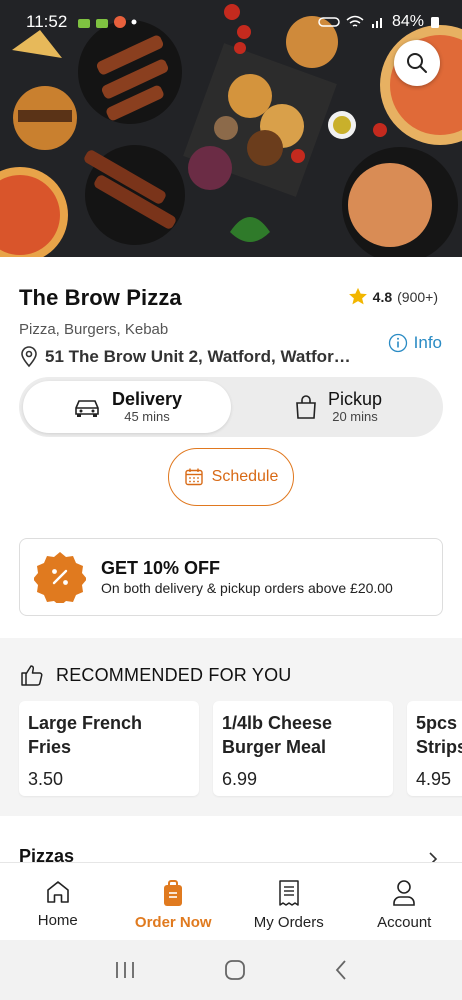 The height and width of the screenshot is (1000, 462). Describe the element at coordinates (235, 970) in the screenshot. I see `home-system-icon` at that location.